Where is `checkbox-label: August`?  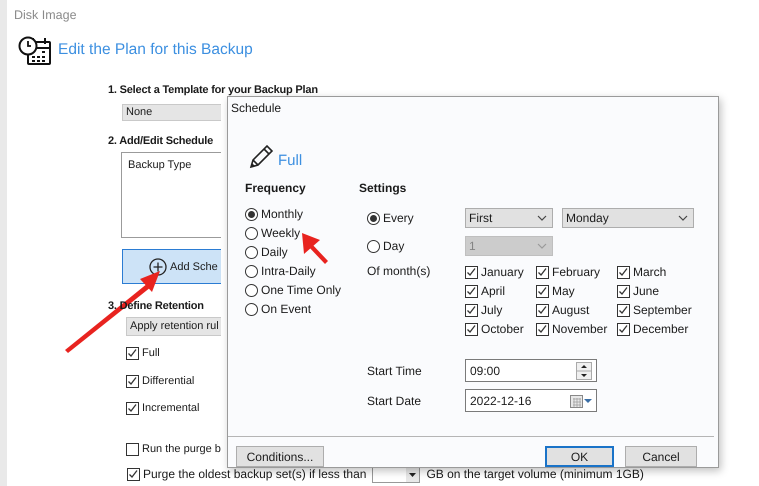
checkbox-label: August is located at coordinates (571, 310).